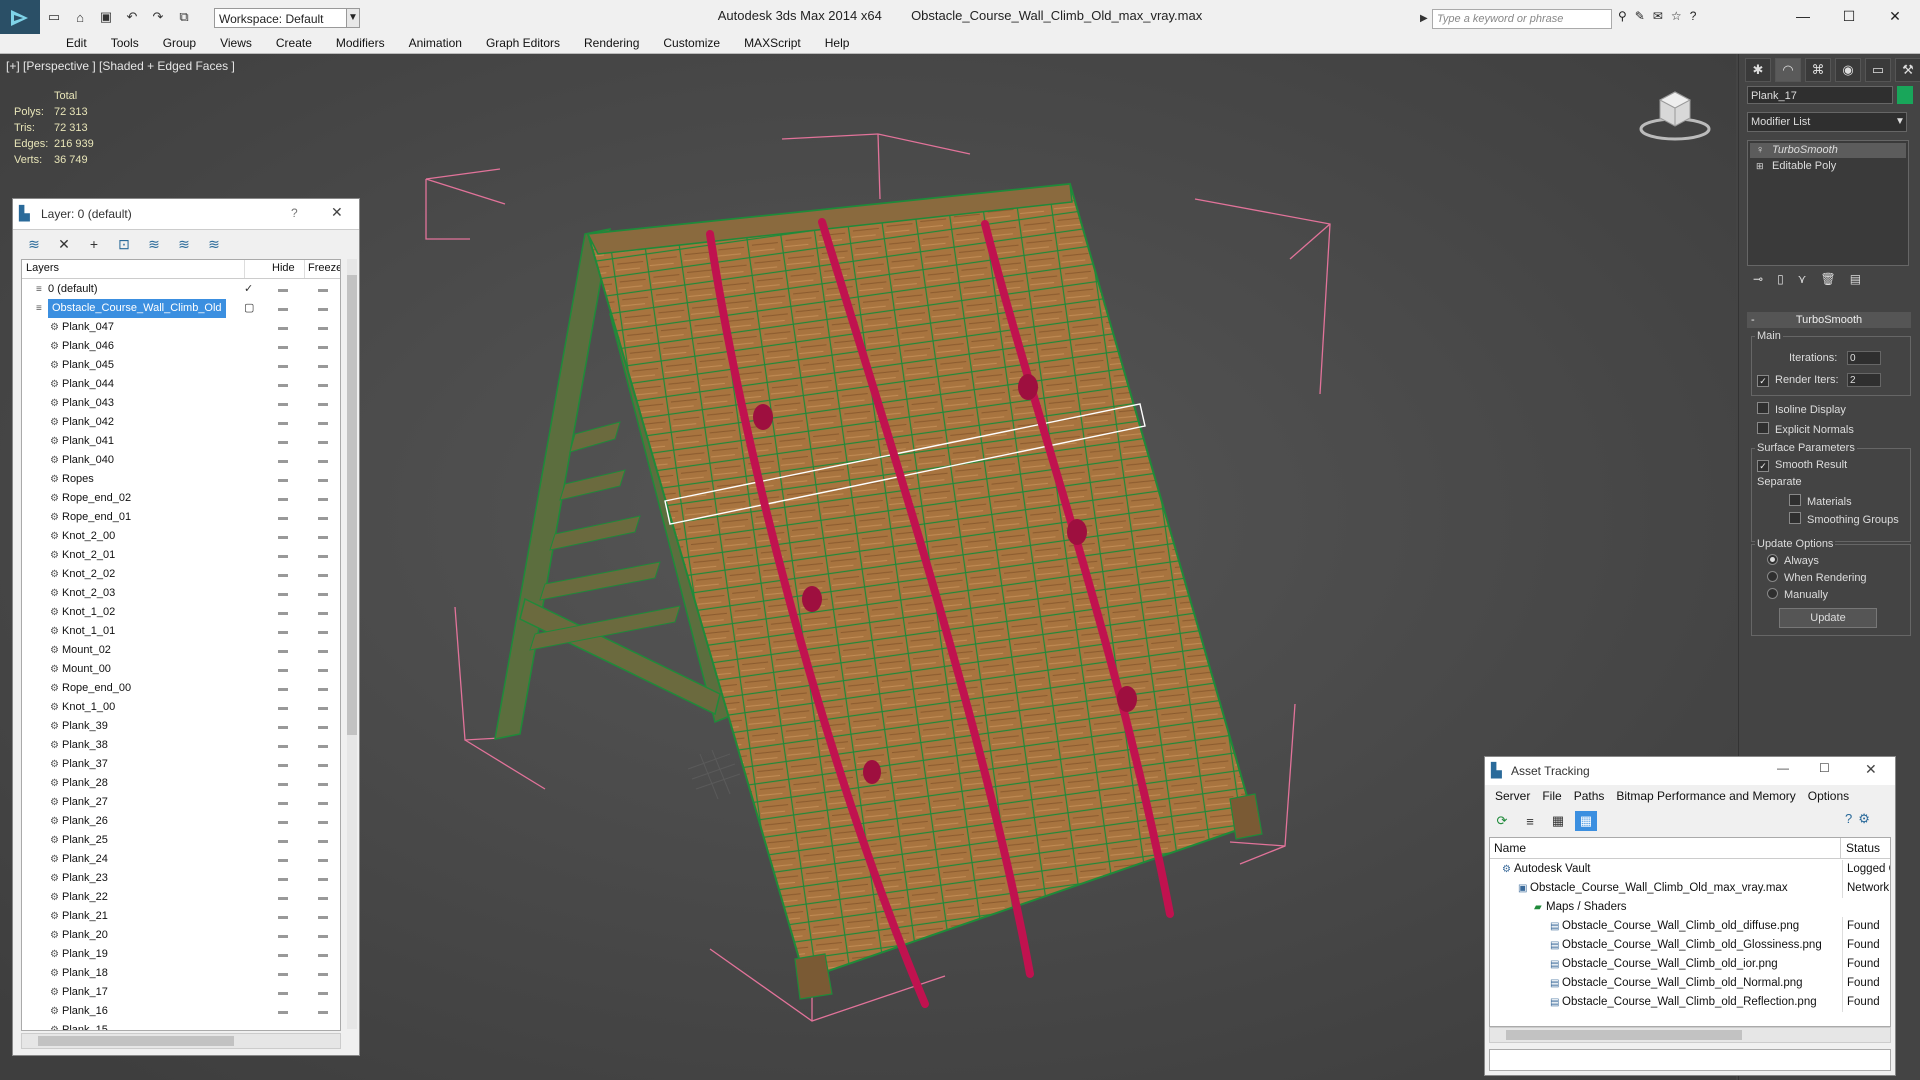 The width and height of the screenshot is (1920, 1080). I want to click on menu-modifiers: Modifiers, so click(360, 43).